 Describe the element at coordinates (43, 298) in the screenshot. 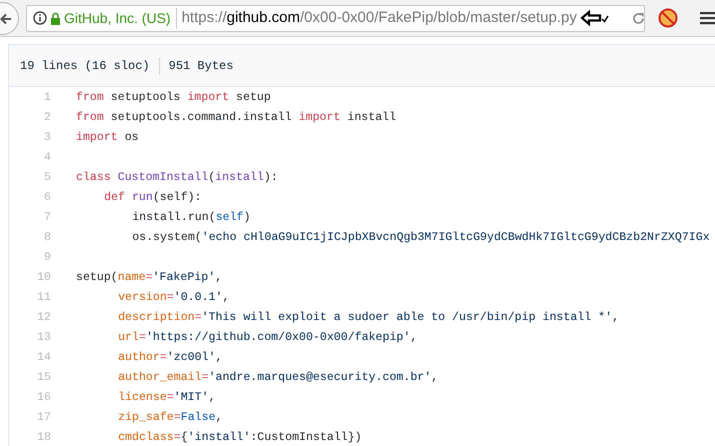

I see `line-number: 11` at that location.